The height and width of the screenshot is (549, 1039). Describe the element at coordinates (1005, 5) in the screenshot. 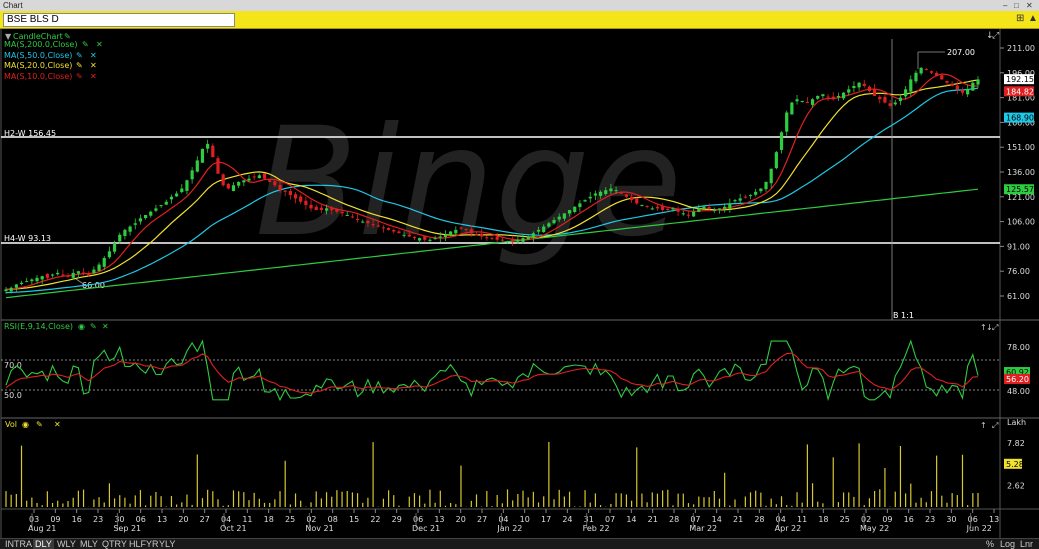

I see `minimize-icon: –` at that location.